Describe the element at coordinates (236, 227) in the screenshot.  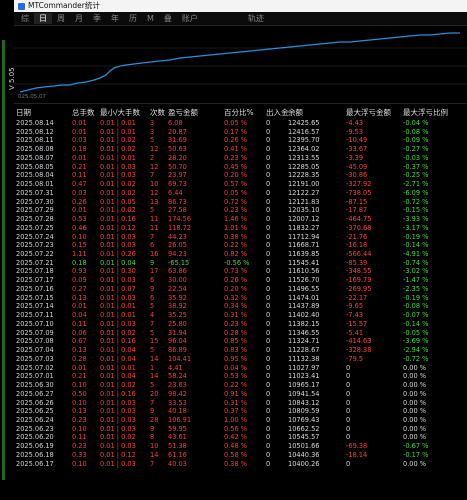
I see `cell-pct: 1.01 %` at that location.